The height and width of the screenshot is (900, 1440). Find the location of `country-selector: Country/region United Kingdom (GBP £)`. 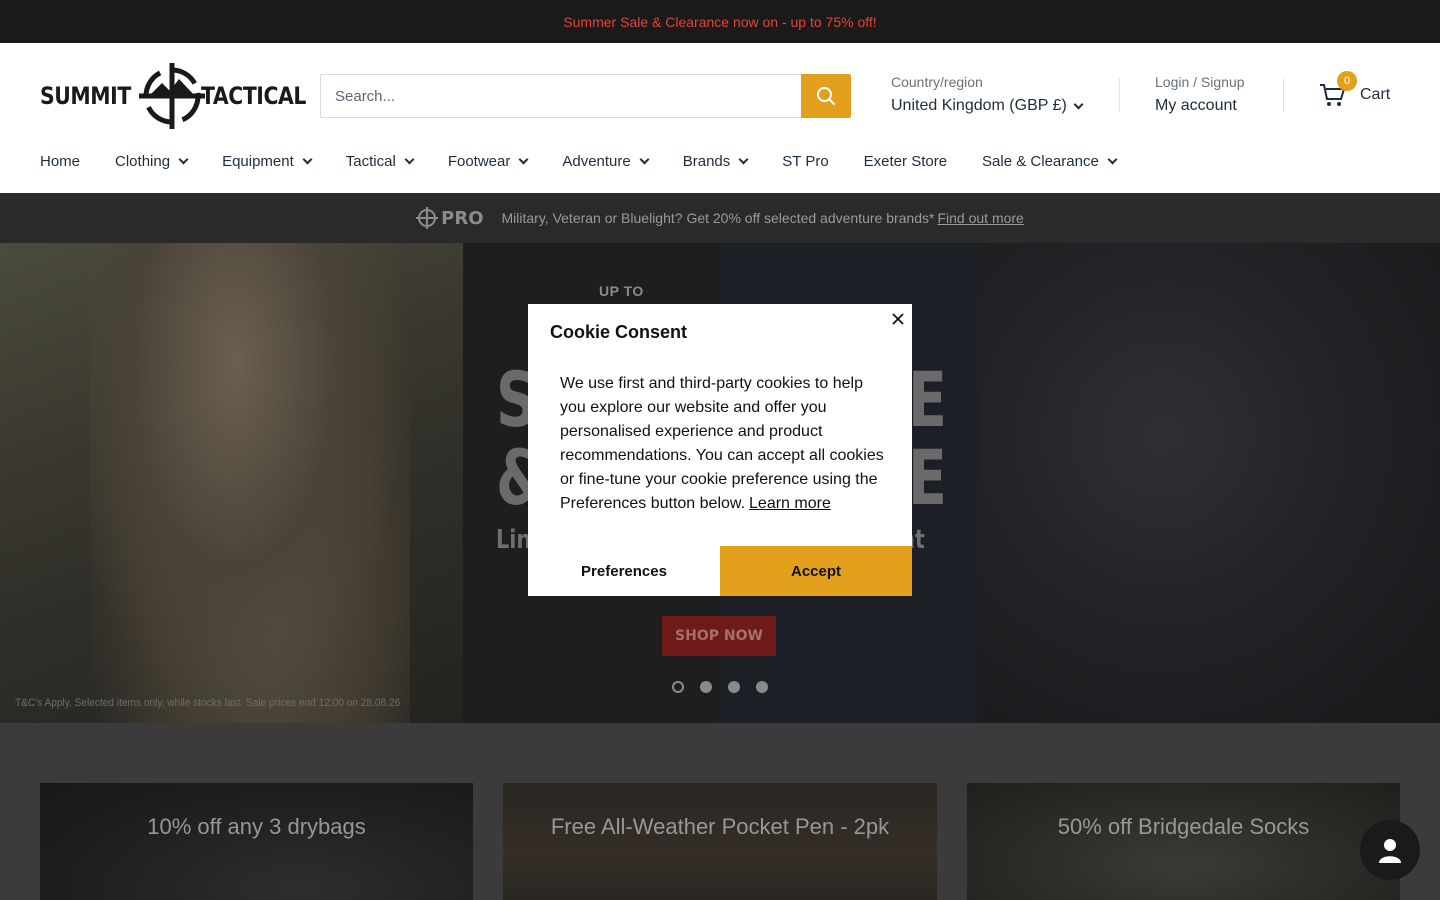

country-selector: Country/region United Kingdom (GBP £) is located at coordinates (1001, 94).